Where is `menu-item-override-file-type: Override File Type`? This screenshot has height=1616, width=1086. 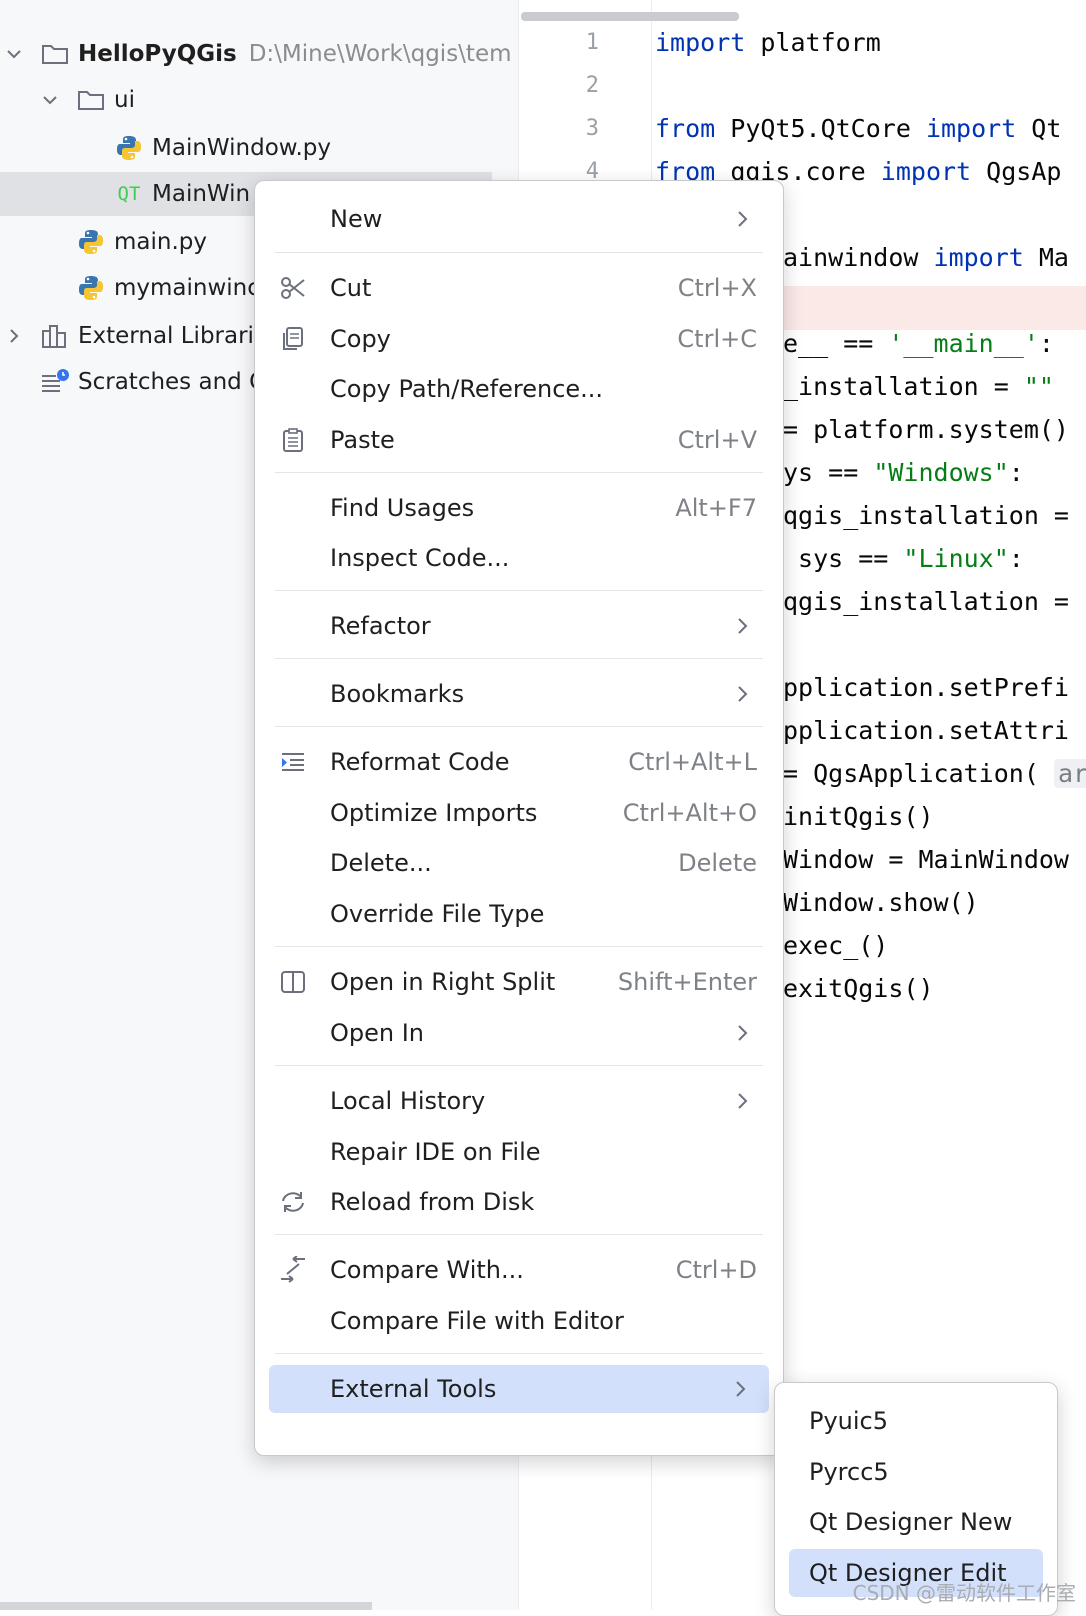
menu-item-override-file-type: Override File Type is located at coordinates (519, 914).